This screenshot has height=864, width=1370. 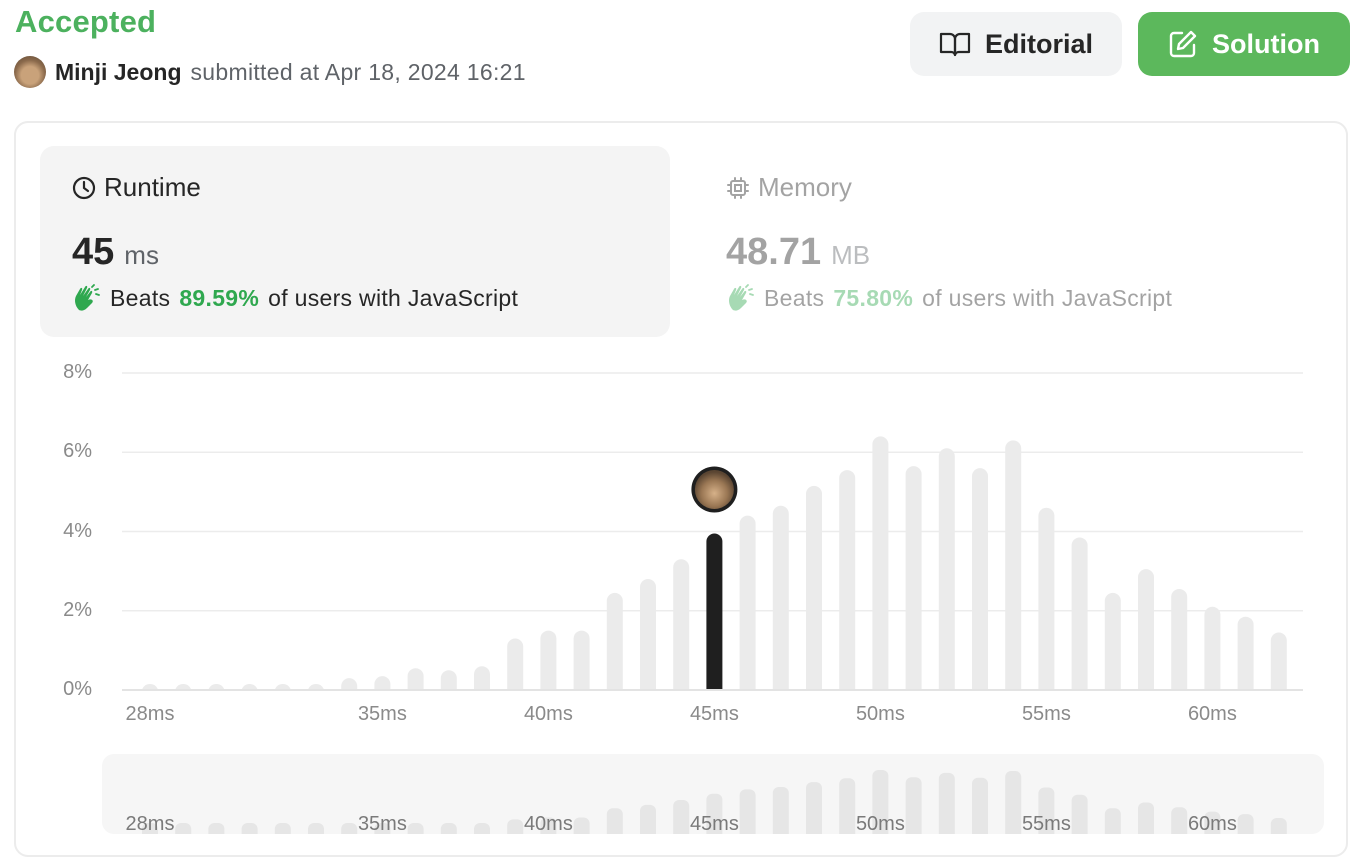 I want to click on x-tick-label: 50ms, so click(x=880, y=824).